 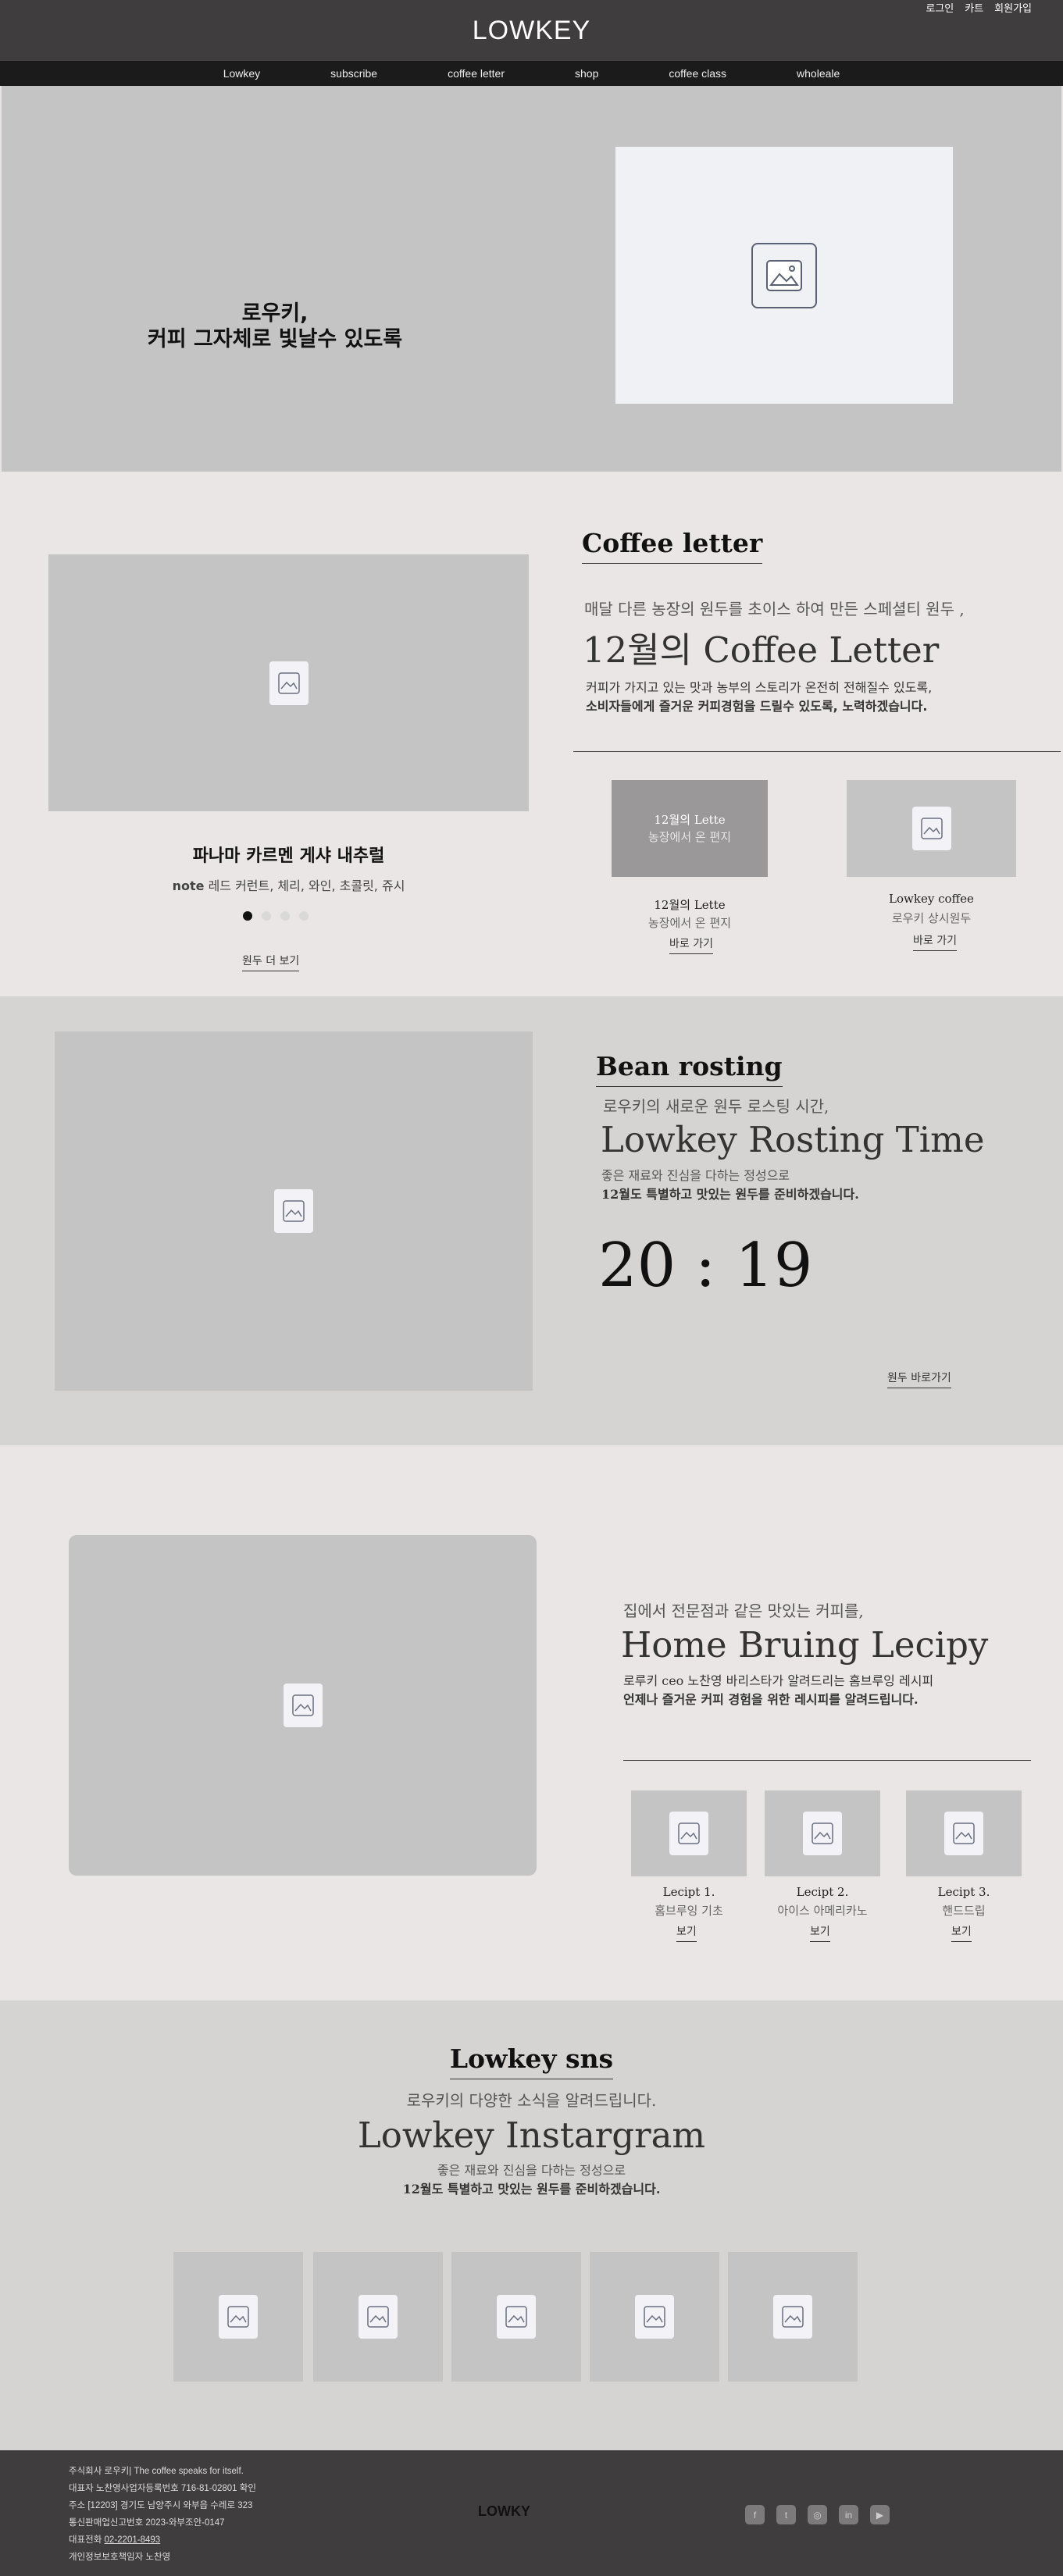 I want to click on hero-image, so click(x=784, y=275).